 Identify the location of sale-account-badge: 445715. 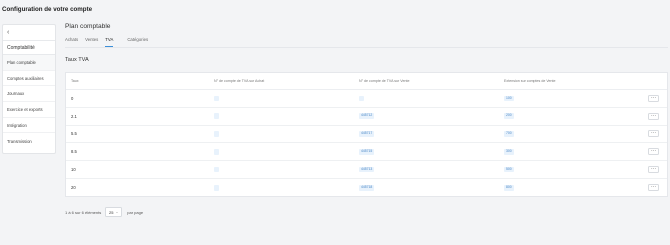
(367, 152).